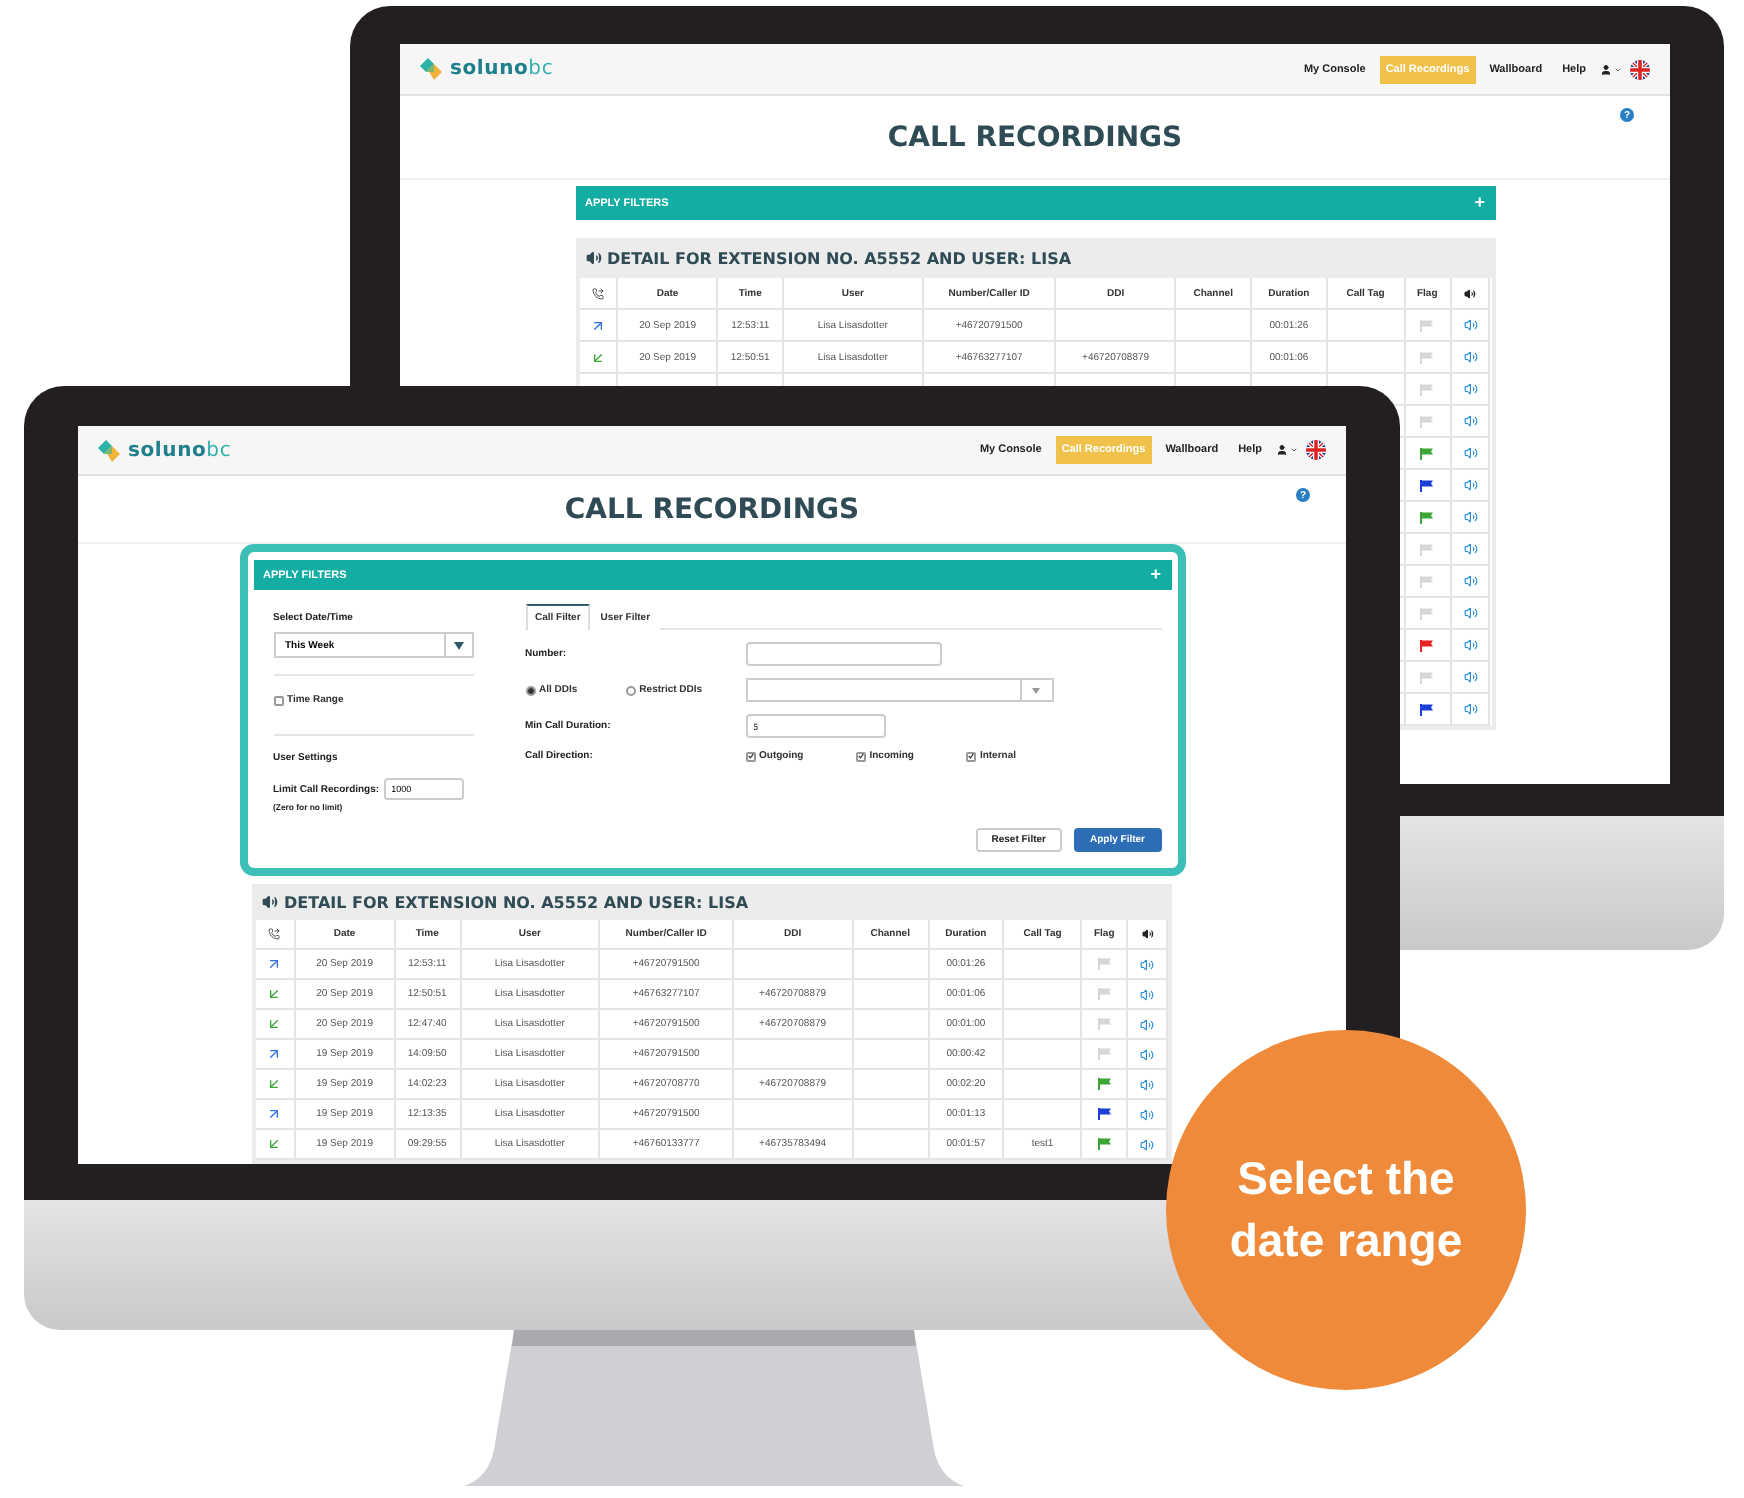  What do you see at coordinates (530, 690) in the screenshot?
I see `radio-dot-icon` at bounding box center [530, 690].